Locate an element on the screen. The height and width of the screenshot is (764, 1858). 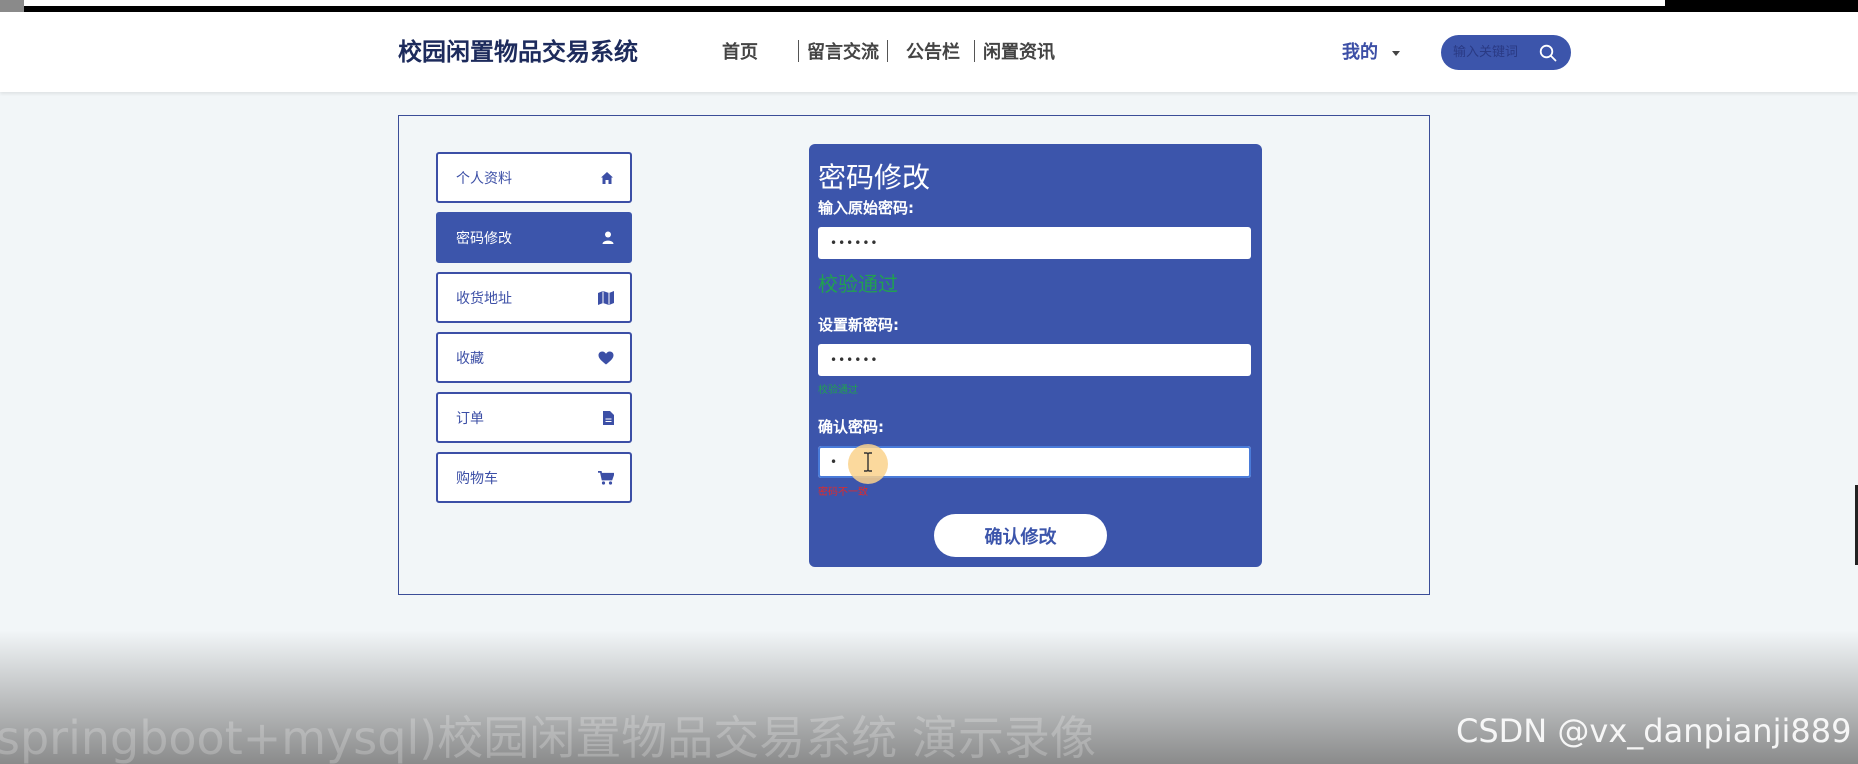
top-strip is located at coordinates (929, 6).